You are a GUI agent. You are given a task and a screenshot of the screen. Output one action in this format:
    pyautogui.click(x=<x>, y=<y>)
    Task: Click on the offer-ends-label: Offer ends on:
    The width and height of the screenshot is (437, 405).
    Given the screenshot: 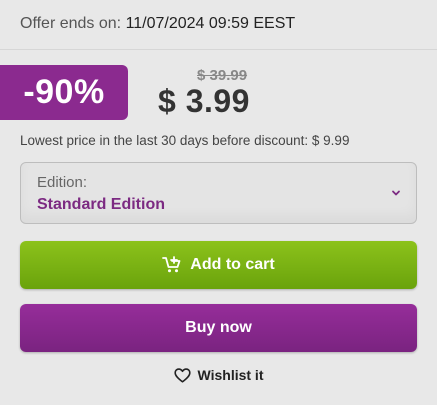 What is the action you would take?
    pyautogui.click(x=71, y=23)
    